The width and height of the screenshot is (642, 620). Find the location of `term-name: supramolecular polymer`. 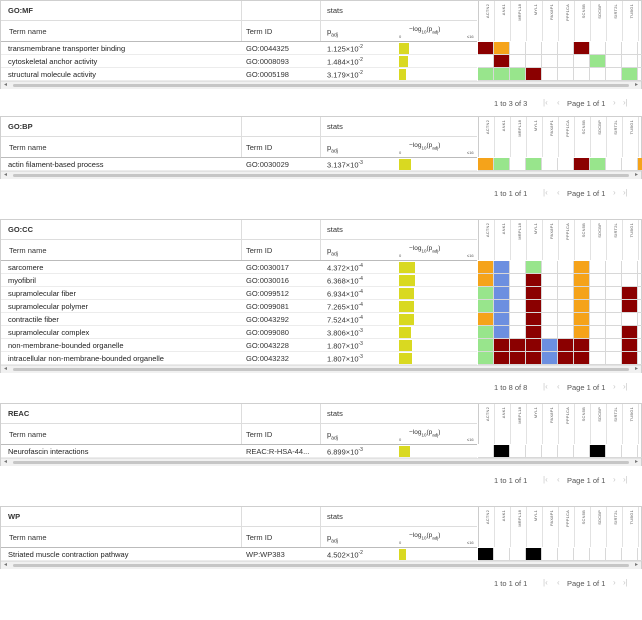

term-name: supramolecular polymer is located at coordinates (48, 306).